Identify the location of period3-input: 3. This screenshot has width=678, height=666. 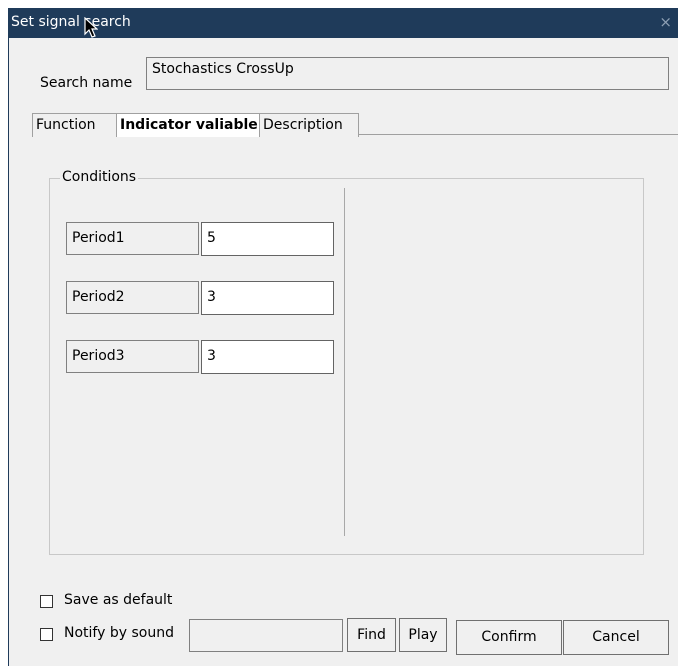
(267, 357).